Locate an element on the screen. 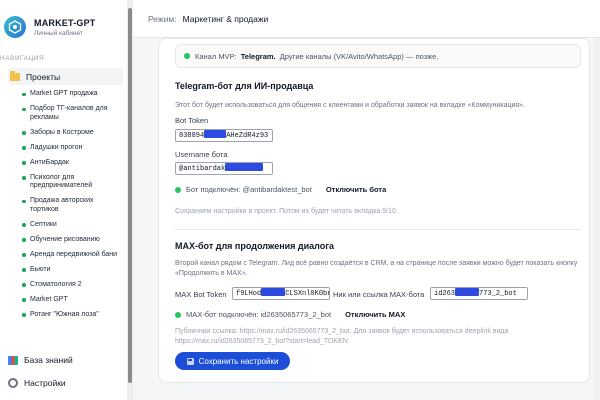  brand: MARKET-GPT Личный кабинет is located at coordinates (50, 27).